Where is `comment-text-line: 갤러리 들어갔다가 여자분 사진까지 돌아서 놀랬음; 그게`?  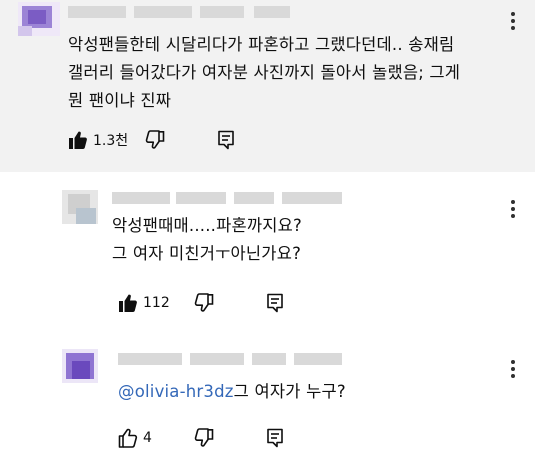 comment-text-line: 갤러리 들어갔다가 여자분 사진까지 돌아서 놀랬음; 그게 is located at coordinates (264, 72).